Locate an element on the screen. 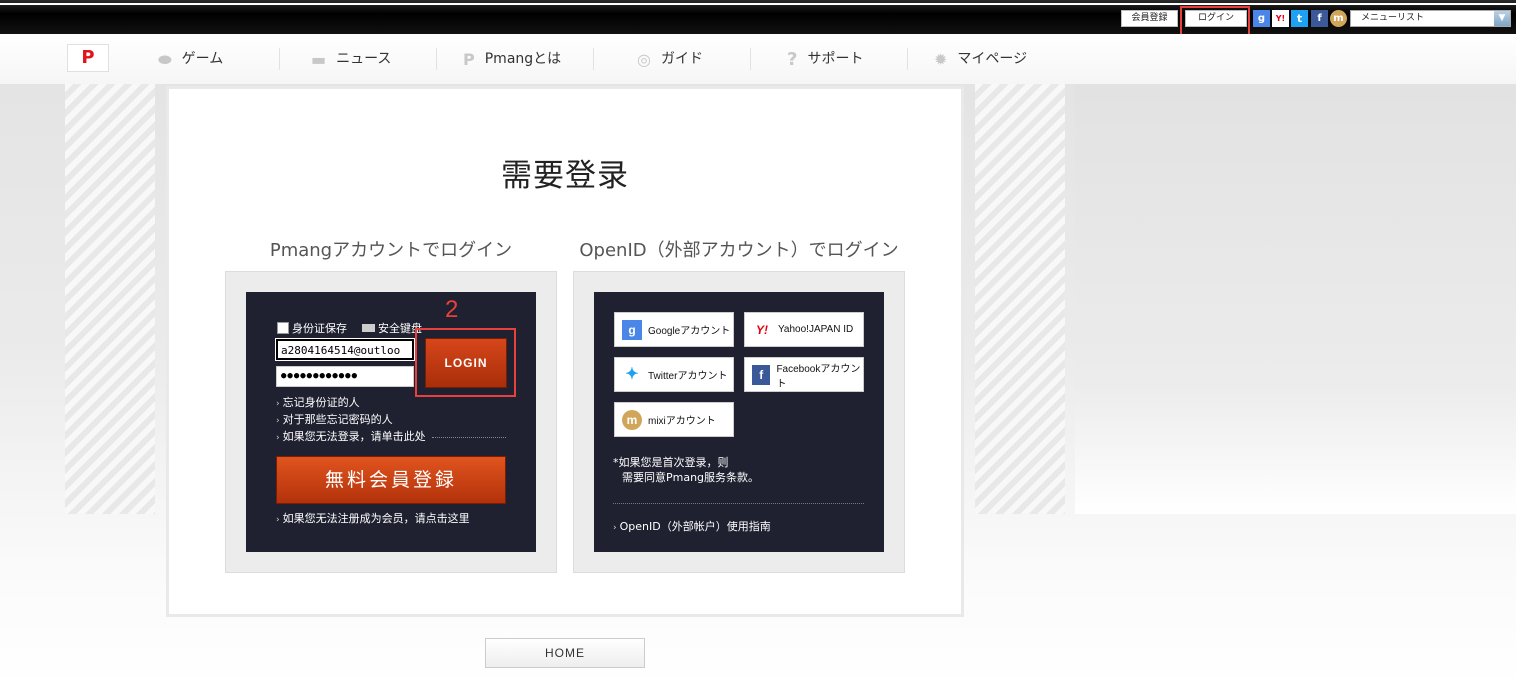 This screenshot has height=686, width=1516. cannot-login-link: › 如果您无法登录，请单击此处 is located at coordinates (351, 436).